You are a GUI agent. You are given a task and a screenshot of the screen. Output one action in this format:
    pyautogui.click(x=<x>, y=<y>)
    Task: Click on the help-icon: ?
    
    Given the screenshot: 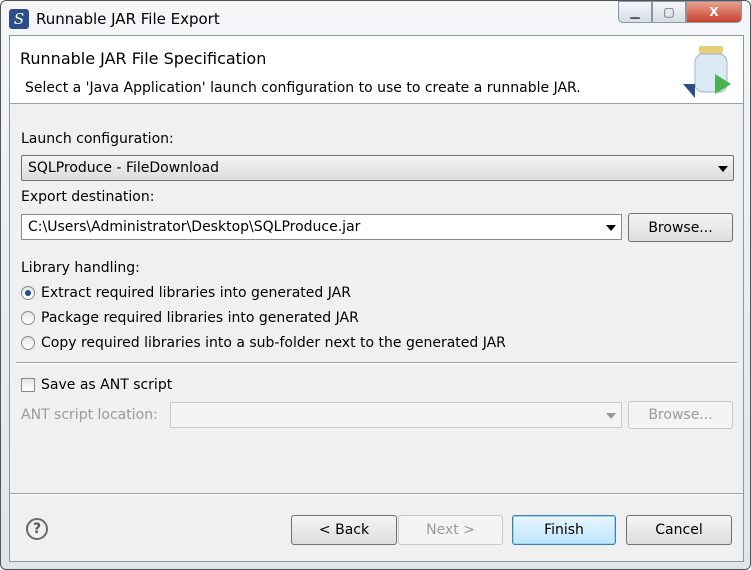 What is the action you would take?
    pyautogui.click(x=37, y=529)
    